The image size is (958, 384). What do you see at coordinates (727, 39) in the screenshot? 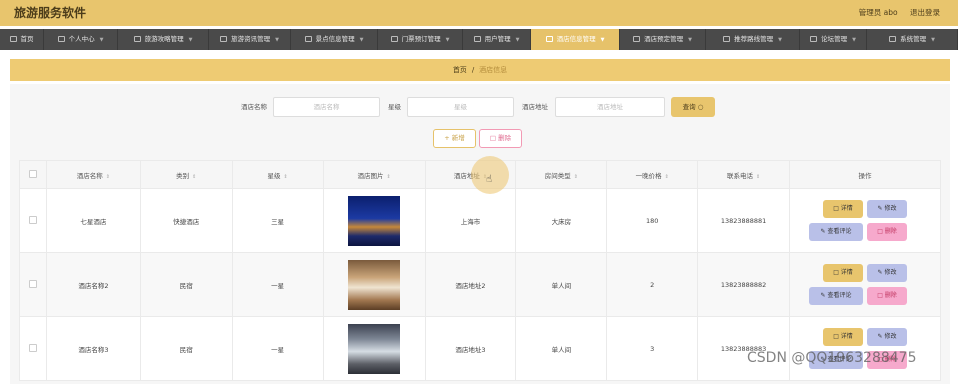
I see `route-icon` at bounding box center [727, 39].